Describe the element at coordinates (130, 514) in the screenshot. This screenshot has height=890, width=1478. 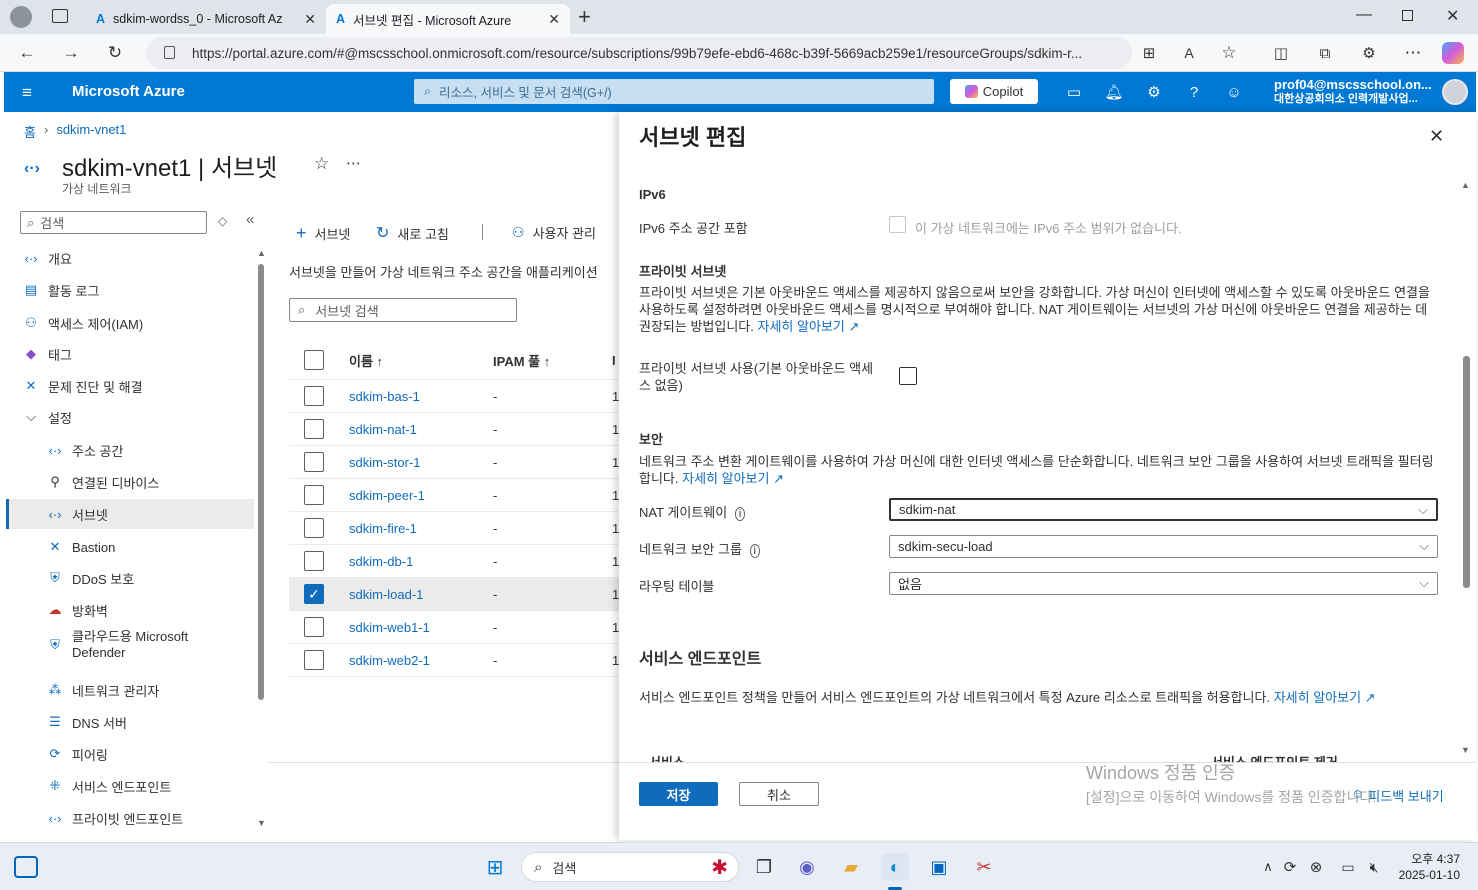
I see `sidebar-item: ‹·› 서브넷` at that location.